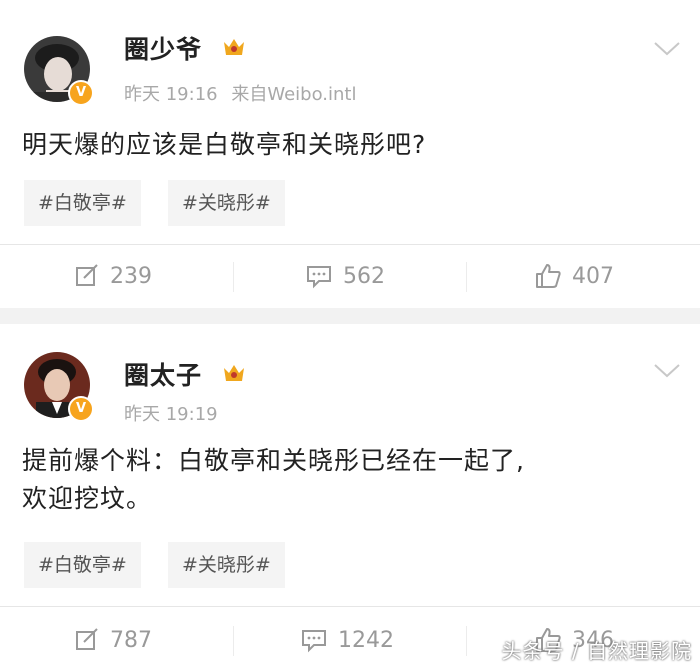 Image resolution: width=700 pixels, height=672 pixels. I want to click on watermark: 头条号 / 自然理影院, so click(596, 651).